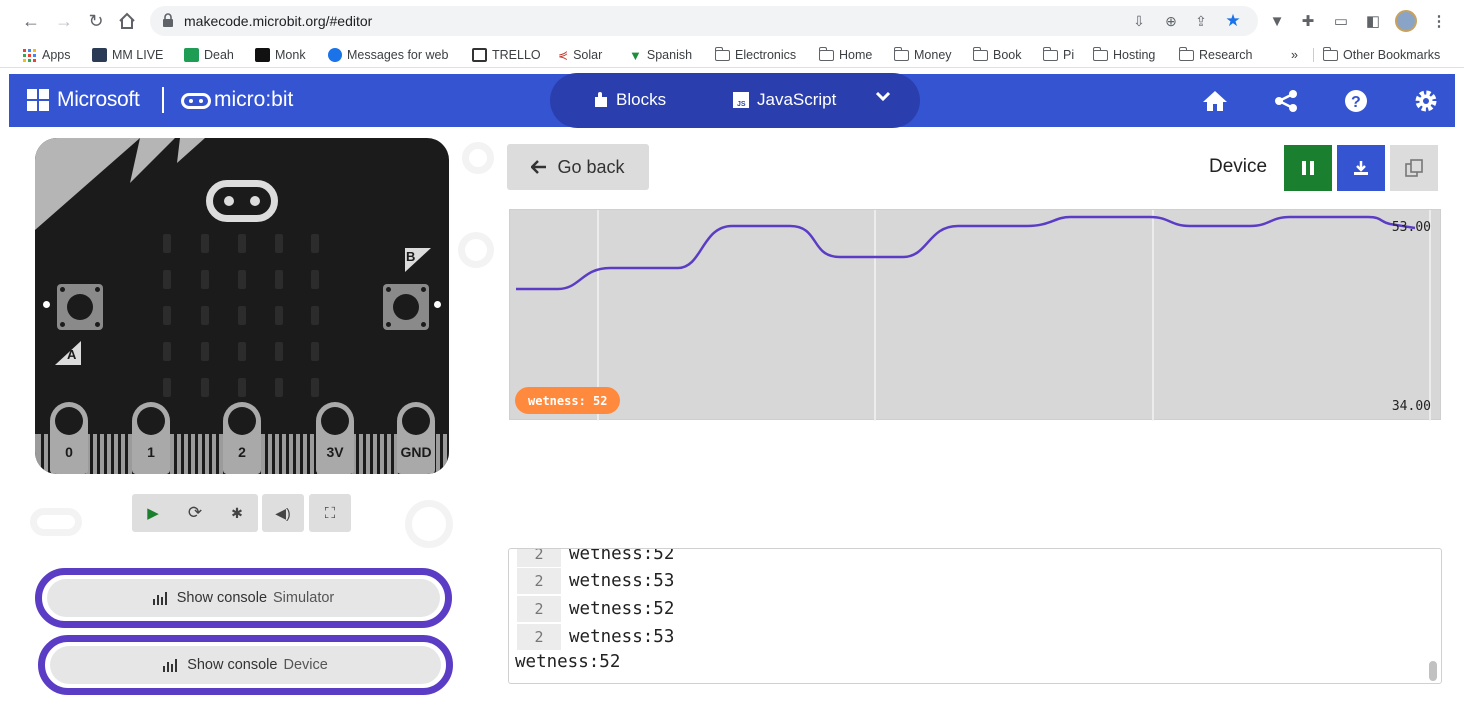 The height and width of the screenshot is (707, 1464). Describe the element at coordinates (196, 101) in the screenshot. I see `microbit-logo-icon` at that location.